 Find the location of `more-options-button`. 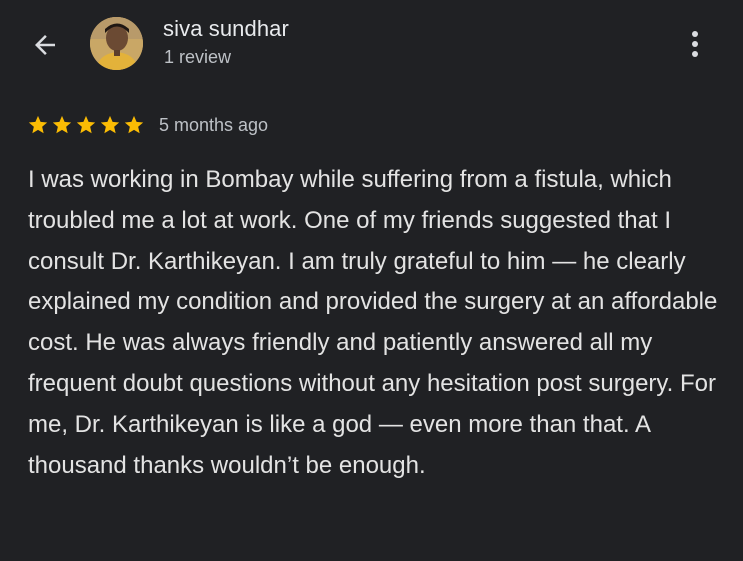

more-options-button is located at coordinates (695, 44).